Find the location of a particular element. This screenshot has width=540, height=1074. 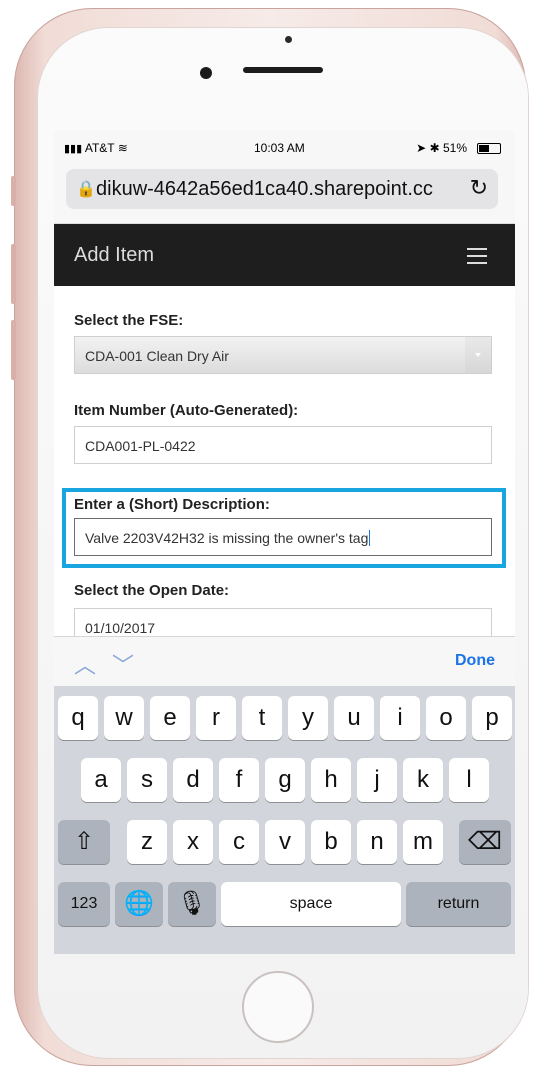

shift-icon: ⇧ is located at coordinates (84, 841).